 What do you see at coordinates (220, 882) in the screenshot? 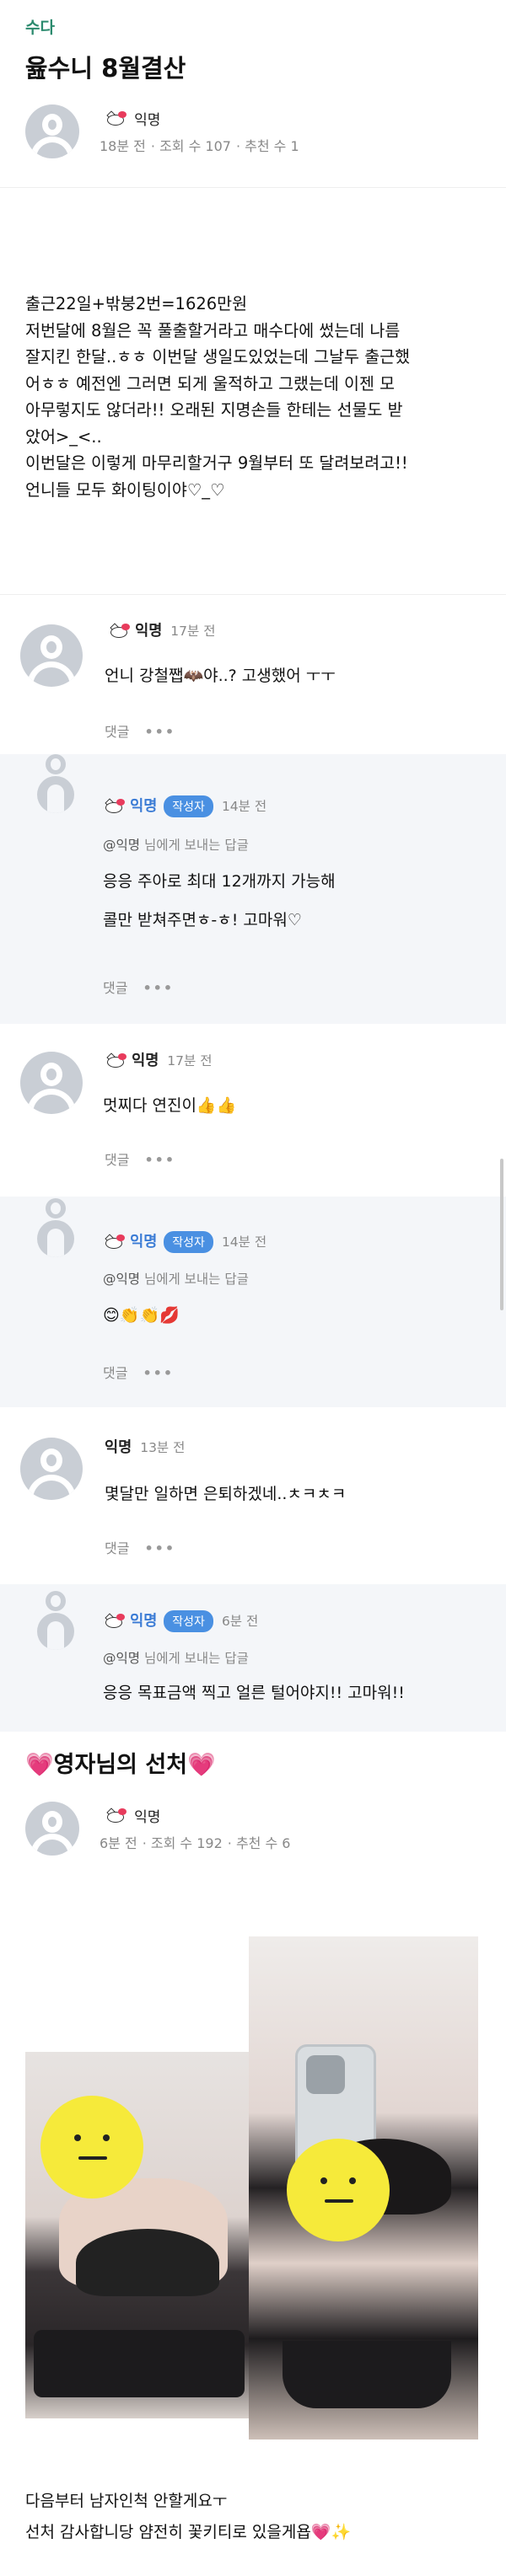
I see `comment-line: 응응 주아로 최대 12개까지 가능해` at bounding box center [220, 882].